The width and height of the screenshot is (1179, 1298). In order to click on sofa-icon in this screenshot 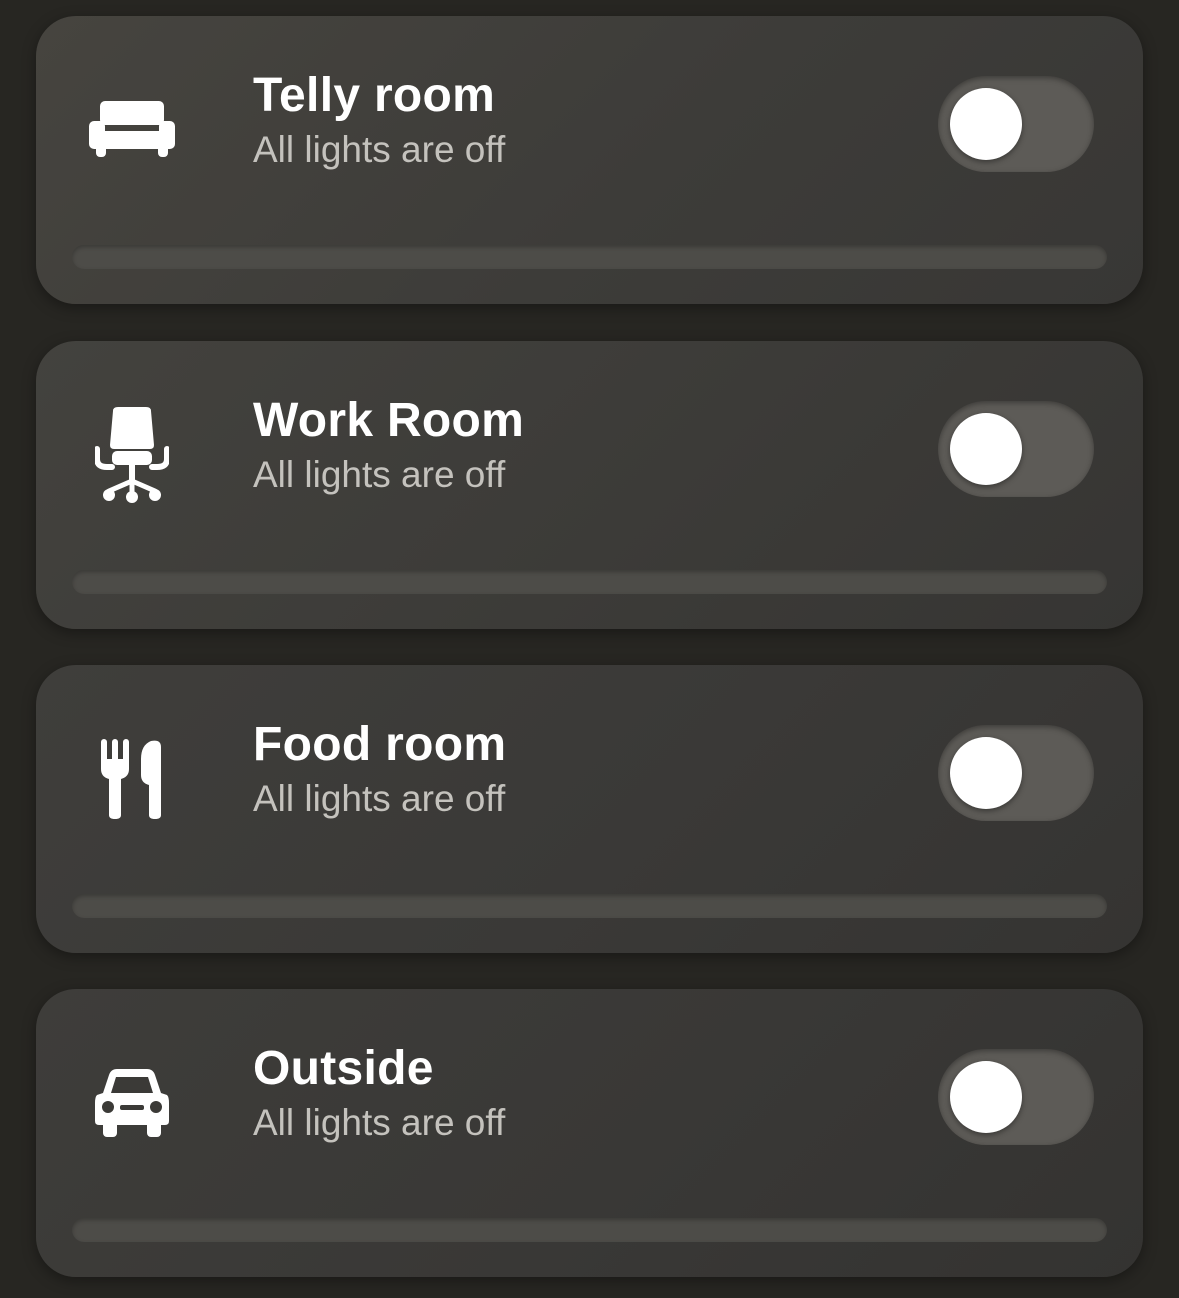, I will do `click(132, 130)`.